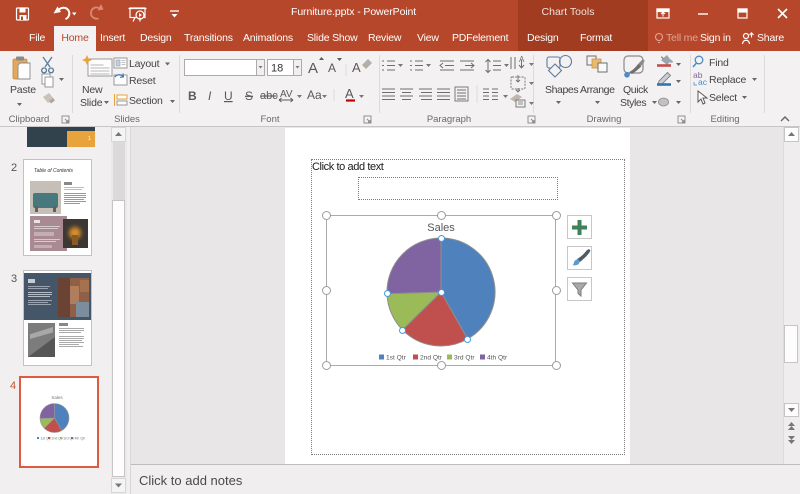 The height and width of the screenshot is (494, 800). Describe the element at coordinates (719, 63) in the screenshot. I see `svg-text: Find` at that location.